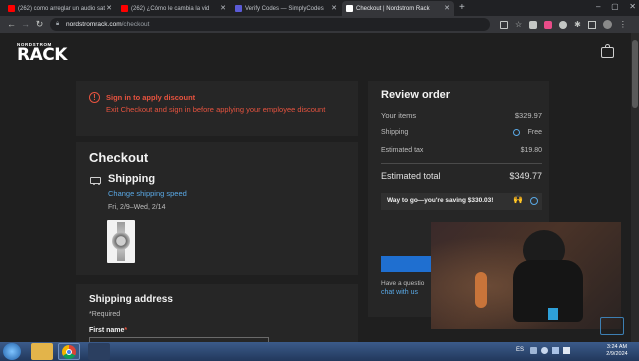 The width and height of the screenshot is (639, 361). What do you see at coordinates (531, 150) in the screenshot?
I see `tax-value: $19.80` at bounding box center [531, 150].